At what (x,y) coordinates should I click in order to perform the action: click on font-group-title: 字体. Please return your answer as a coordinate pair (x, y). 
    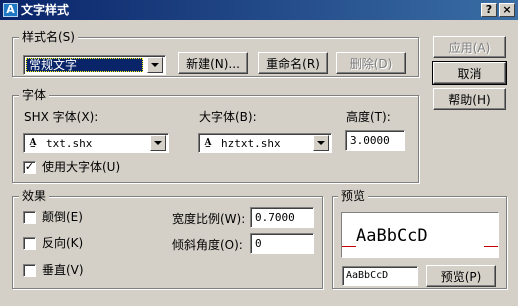
    Looking at the image, I should click on (34, 95).